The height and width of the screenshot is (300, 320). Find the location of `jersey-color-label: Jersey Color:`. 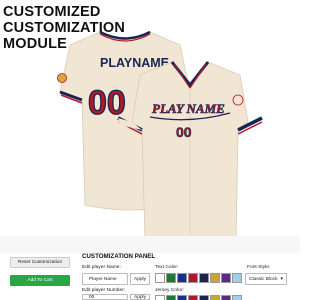

jersey-color-label: Jersey Color: is located at coordinates (169, 290).